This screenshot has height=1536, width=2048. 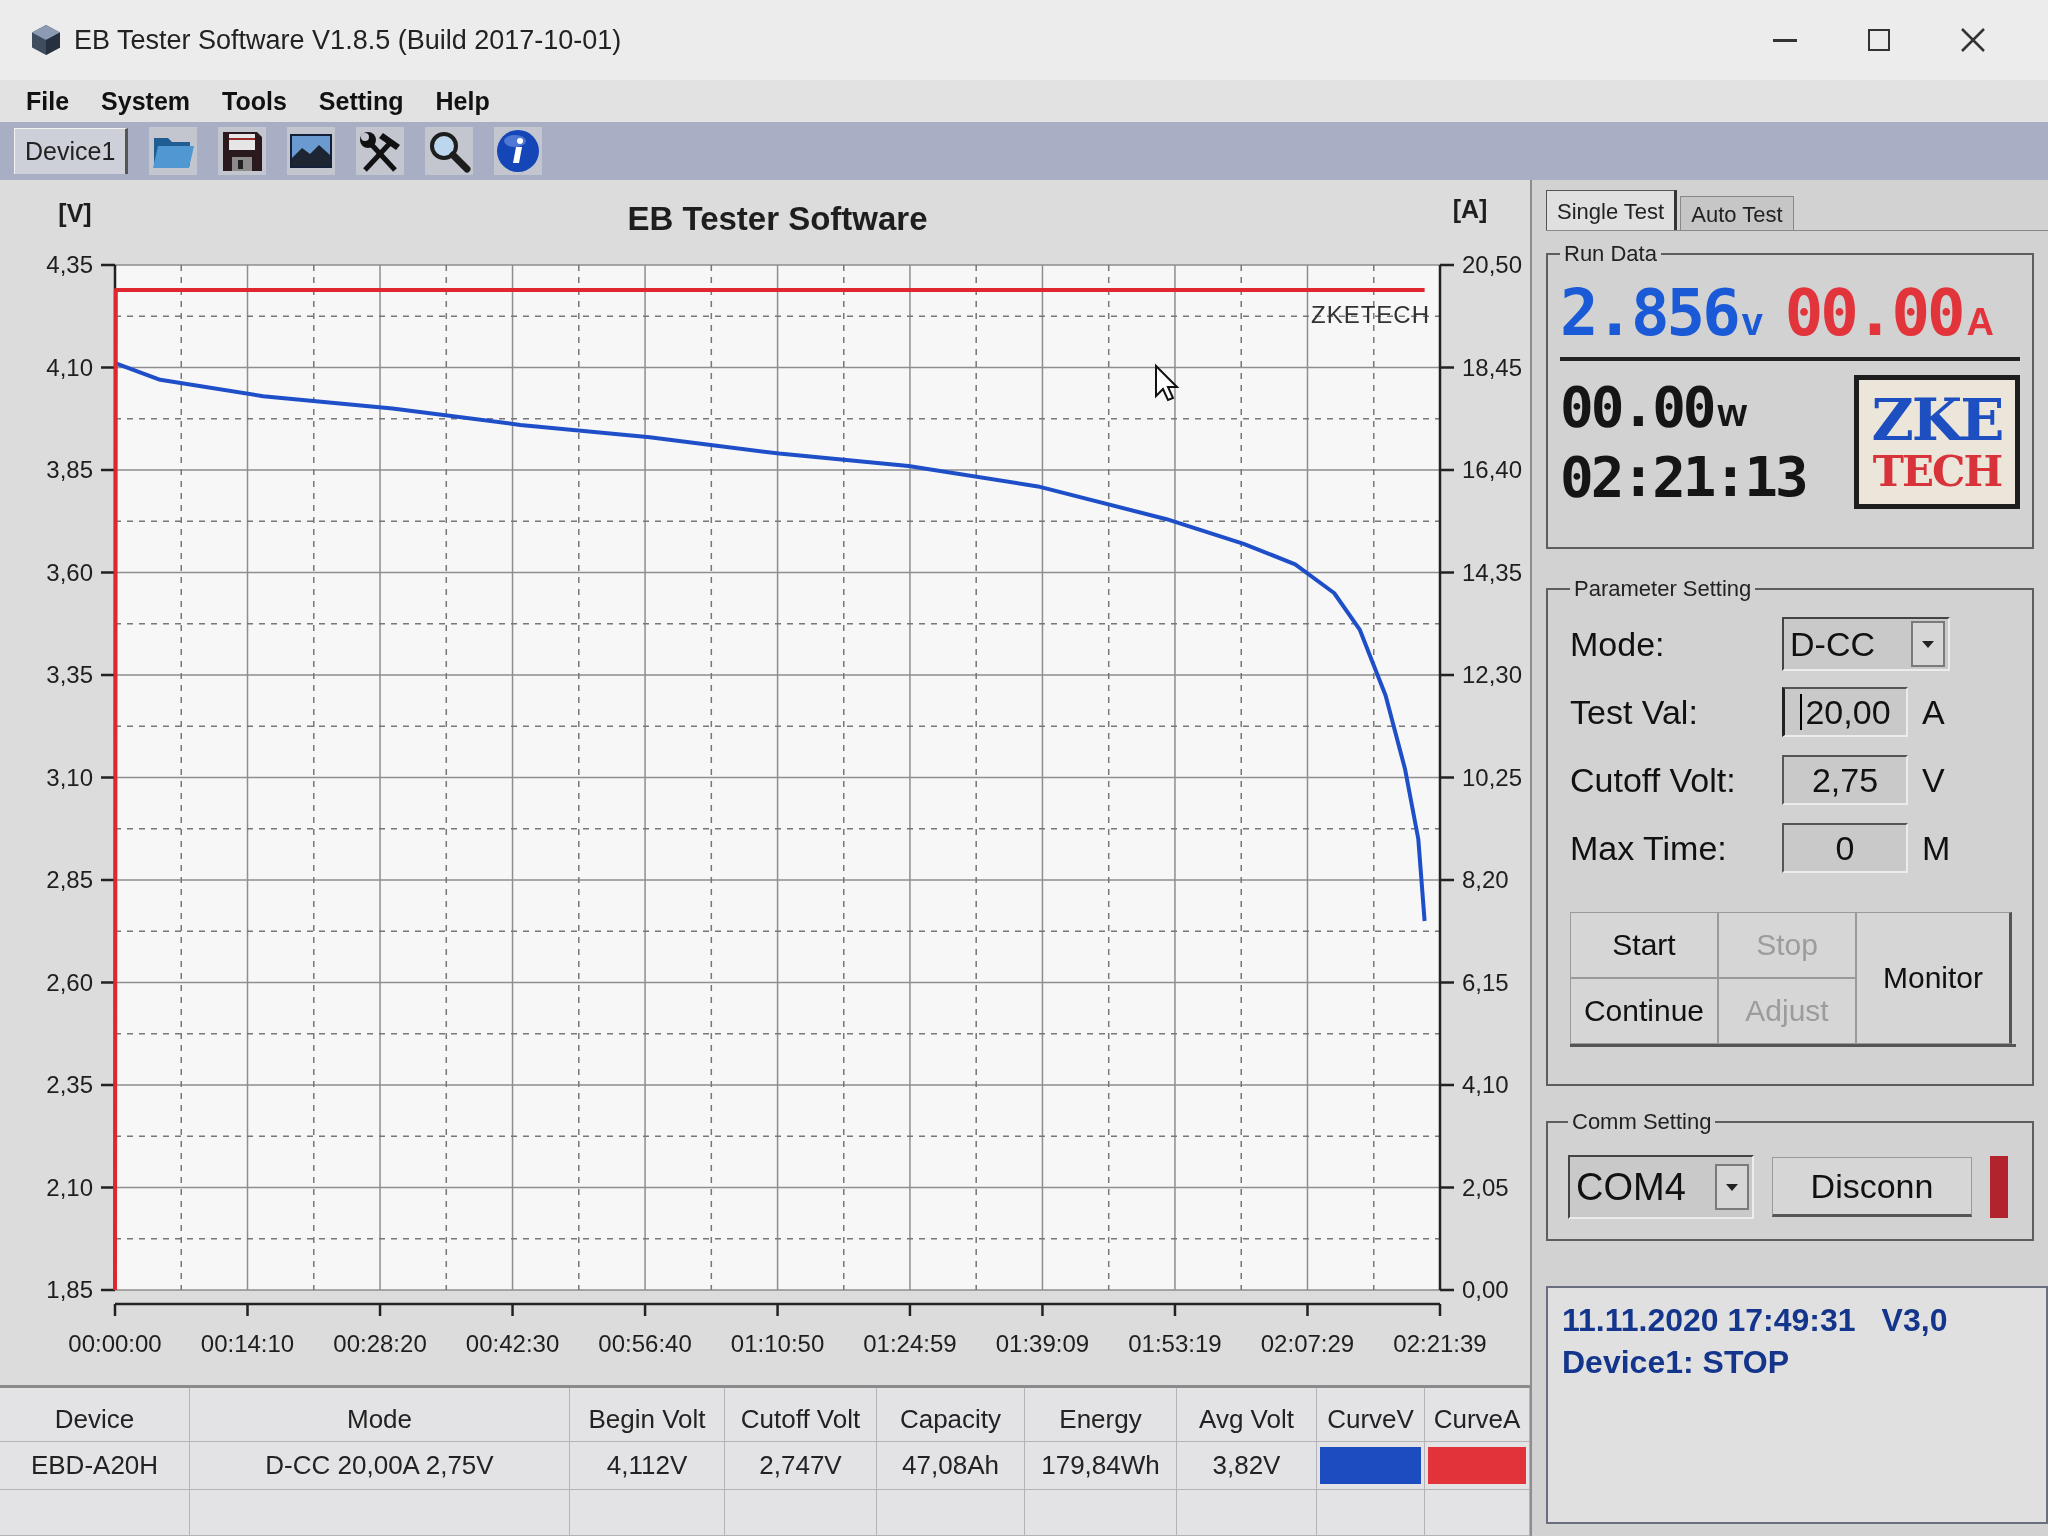 What do you see at coordinates (1371, 1415) in the screenshot?
I see `column-header: CurveV` at bounding box center [1371, 1415].